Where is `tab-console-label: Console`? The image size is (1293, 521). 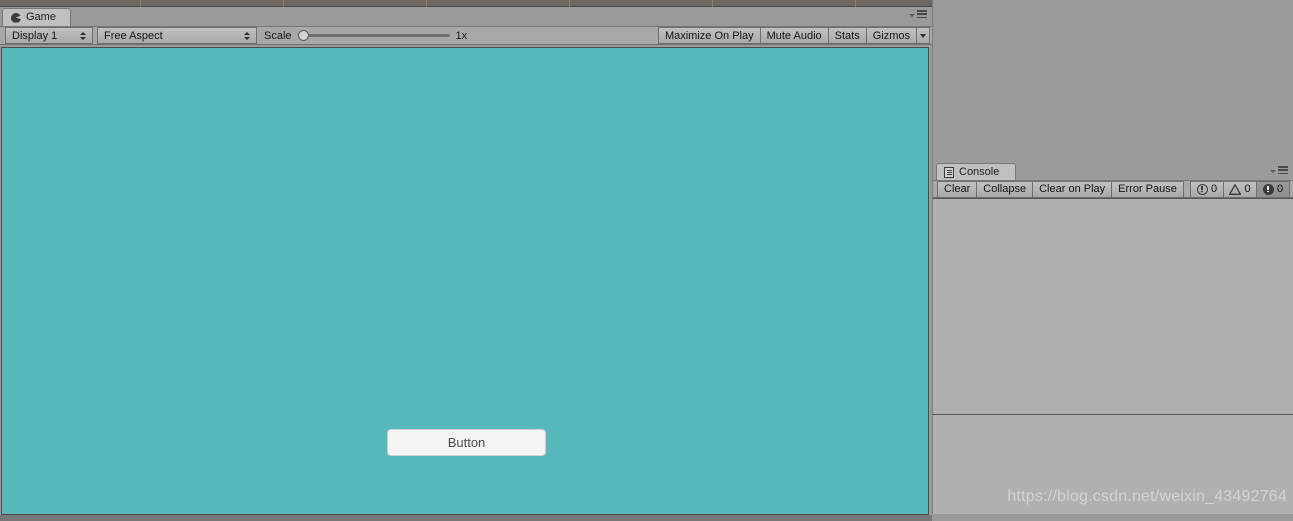 tab-console-label: Console is located at coordinates (979, 171).